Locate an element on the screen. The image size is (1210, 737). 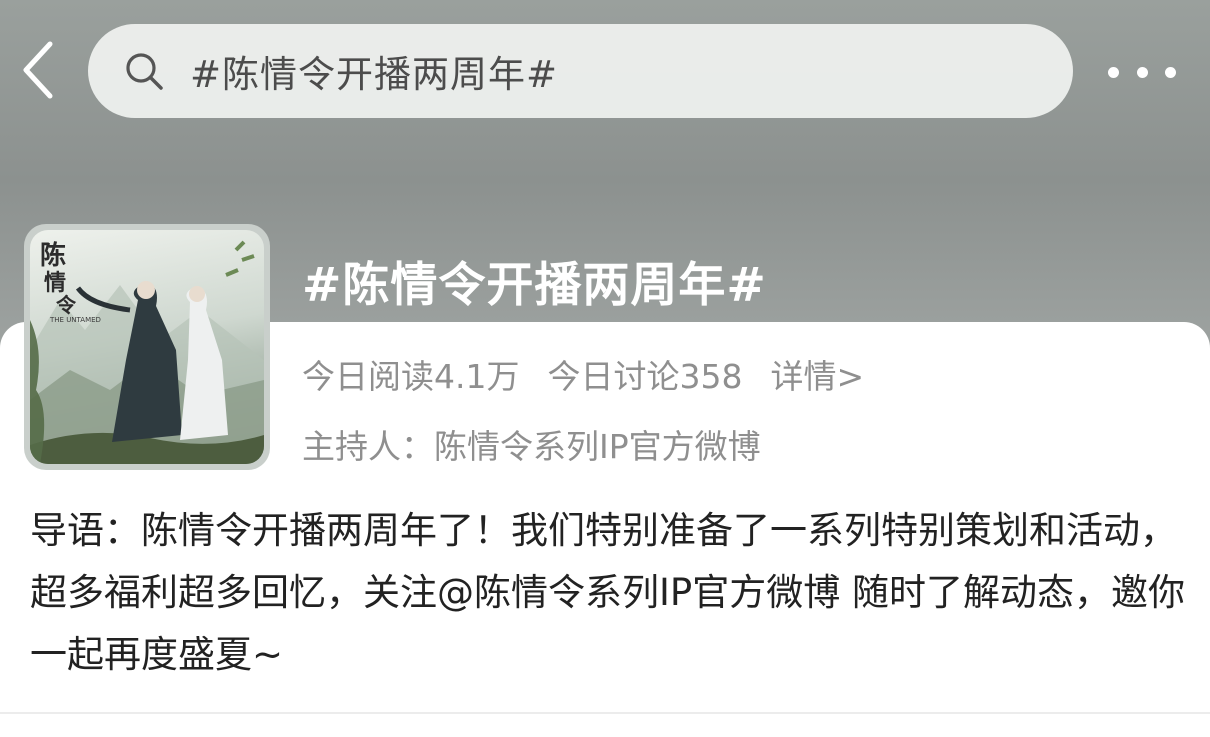
search-query: #陈情令开播两周年# is located at coordinates (374, 71).